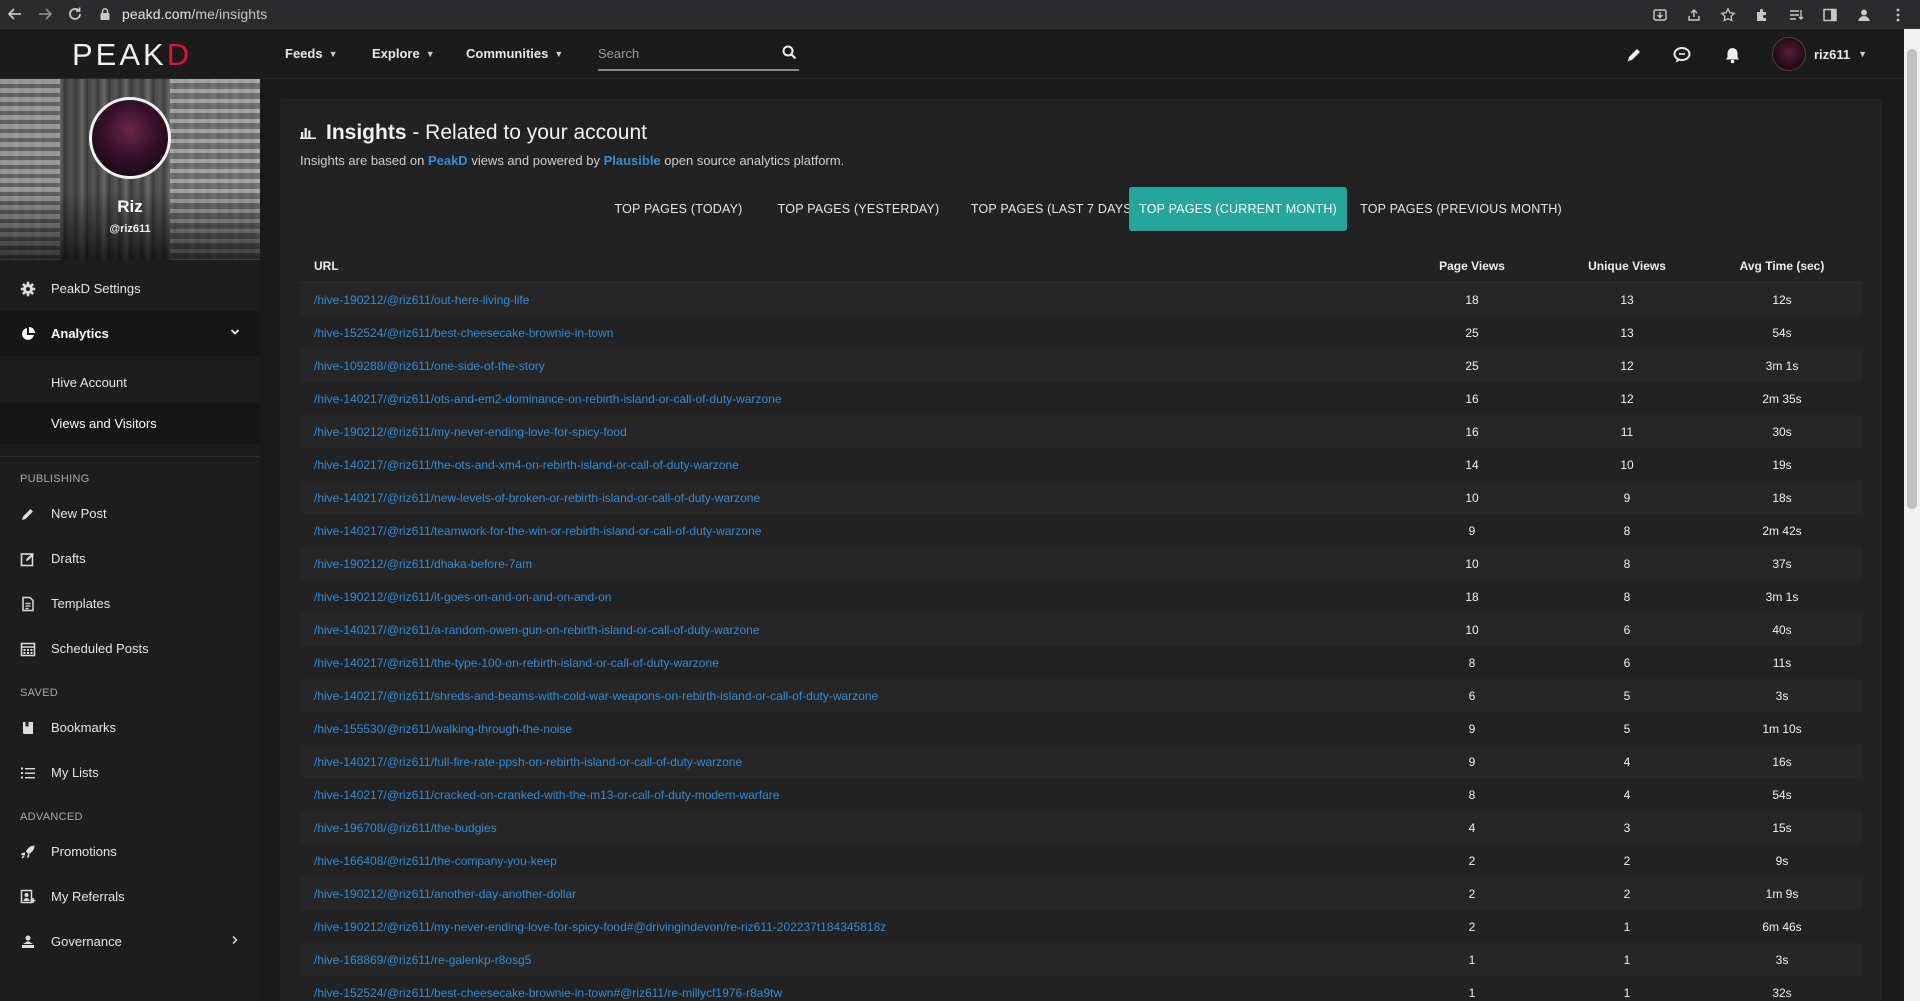 The height and width of the screenshot is (1001, 1920). I want to click on avg-time-cell: 3m 1s, so click(1782, 366).